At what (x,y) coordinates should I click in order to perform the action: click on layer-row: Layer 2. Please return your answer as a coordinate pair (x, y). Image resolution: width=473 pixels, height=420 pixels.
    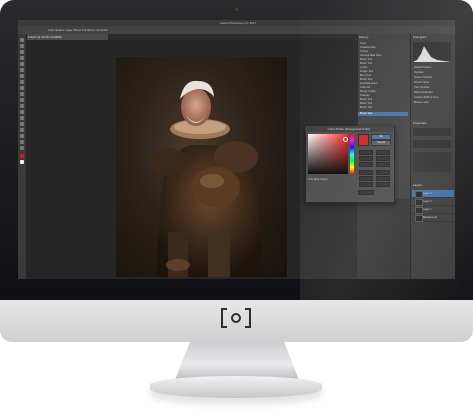
    Looking at the image, I should click on (433, 202).